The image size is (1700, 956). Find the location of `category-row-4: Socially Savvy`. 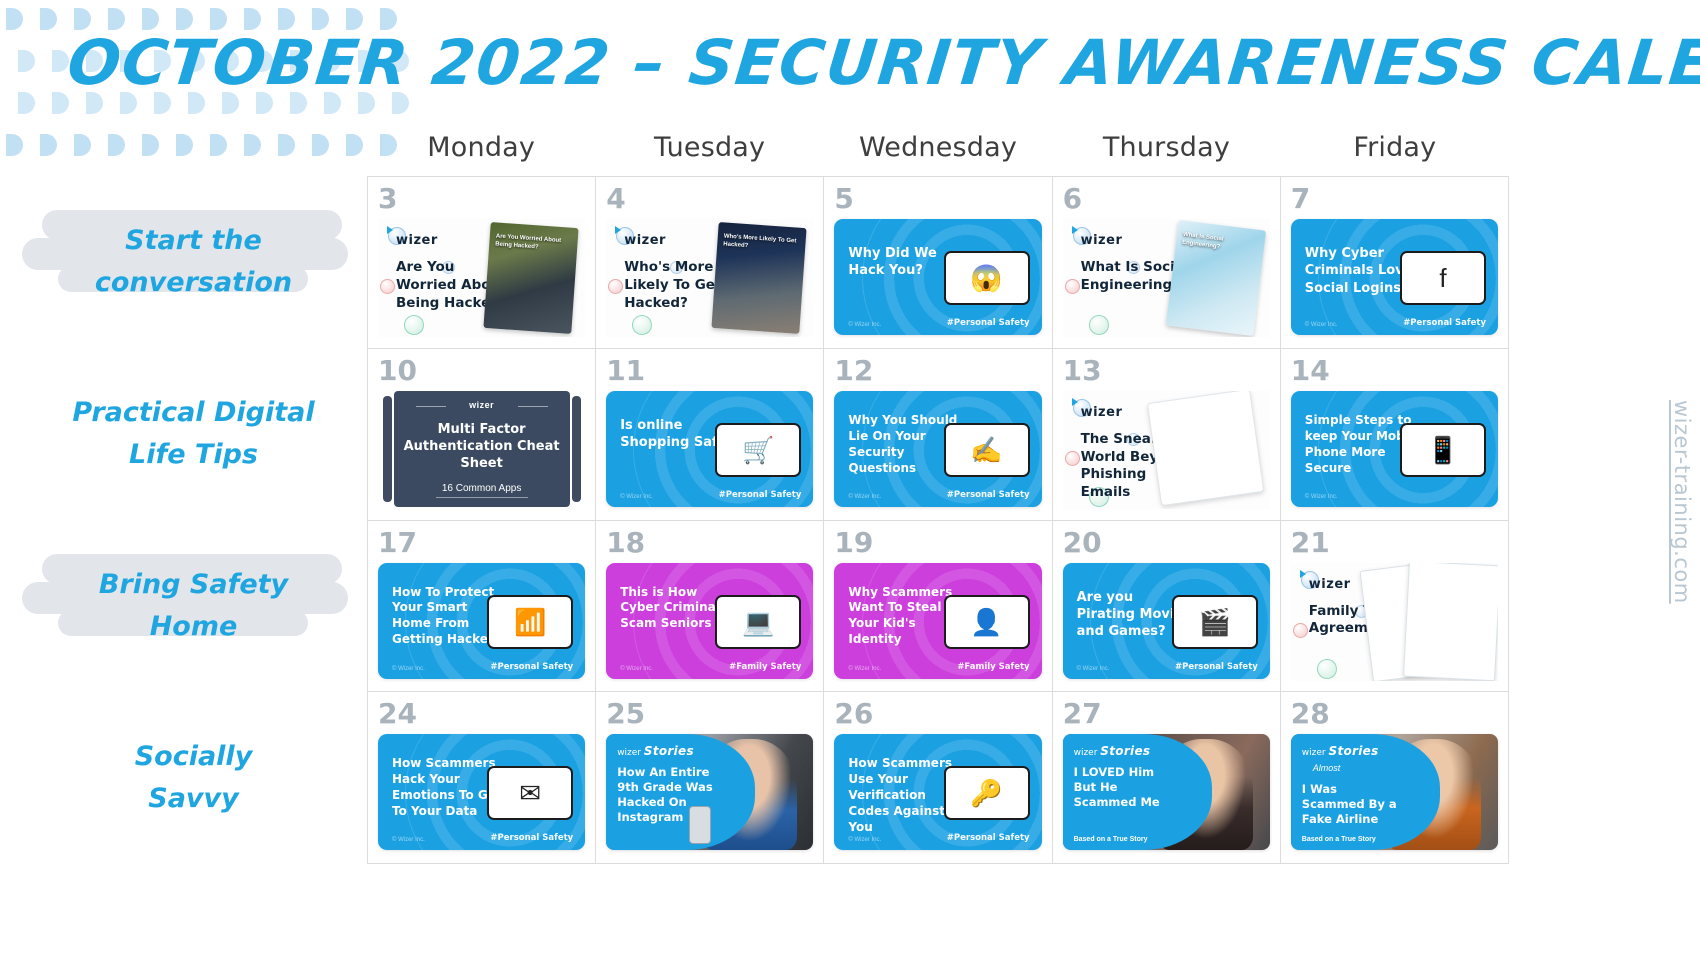

category-row-4: Socially Savvy is located at coordinates (193, 778).